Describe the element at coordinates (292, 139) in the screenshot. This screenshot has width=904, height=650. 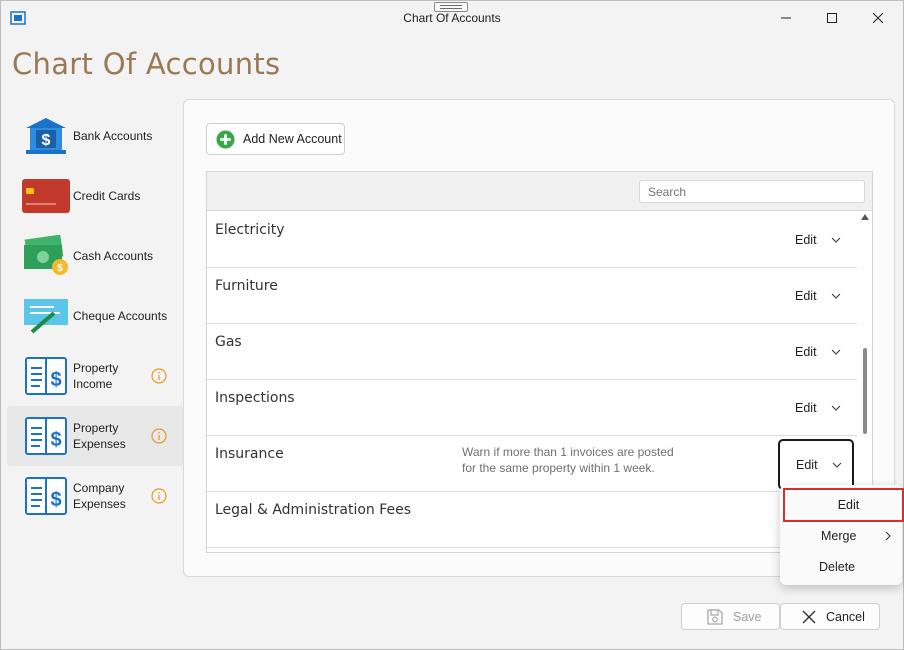
I see `add-new-account-label: Add New Account` at that location.